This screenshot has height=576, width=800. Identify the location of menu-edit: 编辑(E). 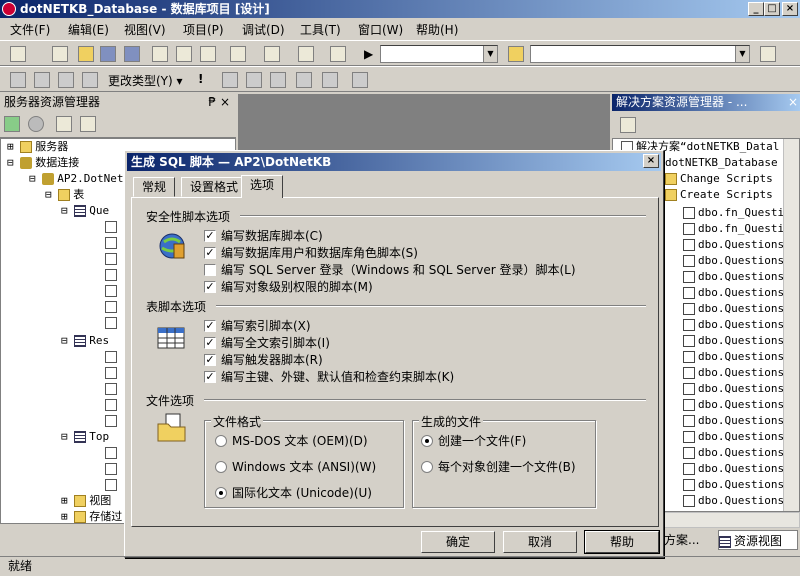
(88, 29).